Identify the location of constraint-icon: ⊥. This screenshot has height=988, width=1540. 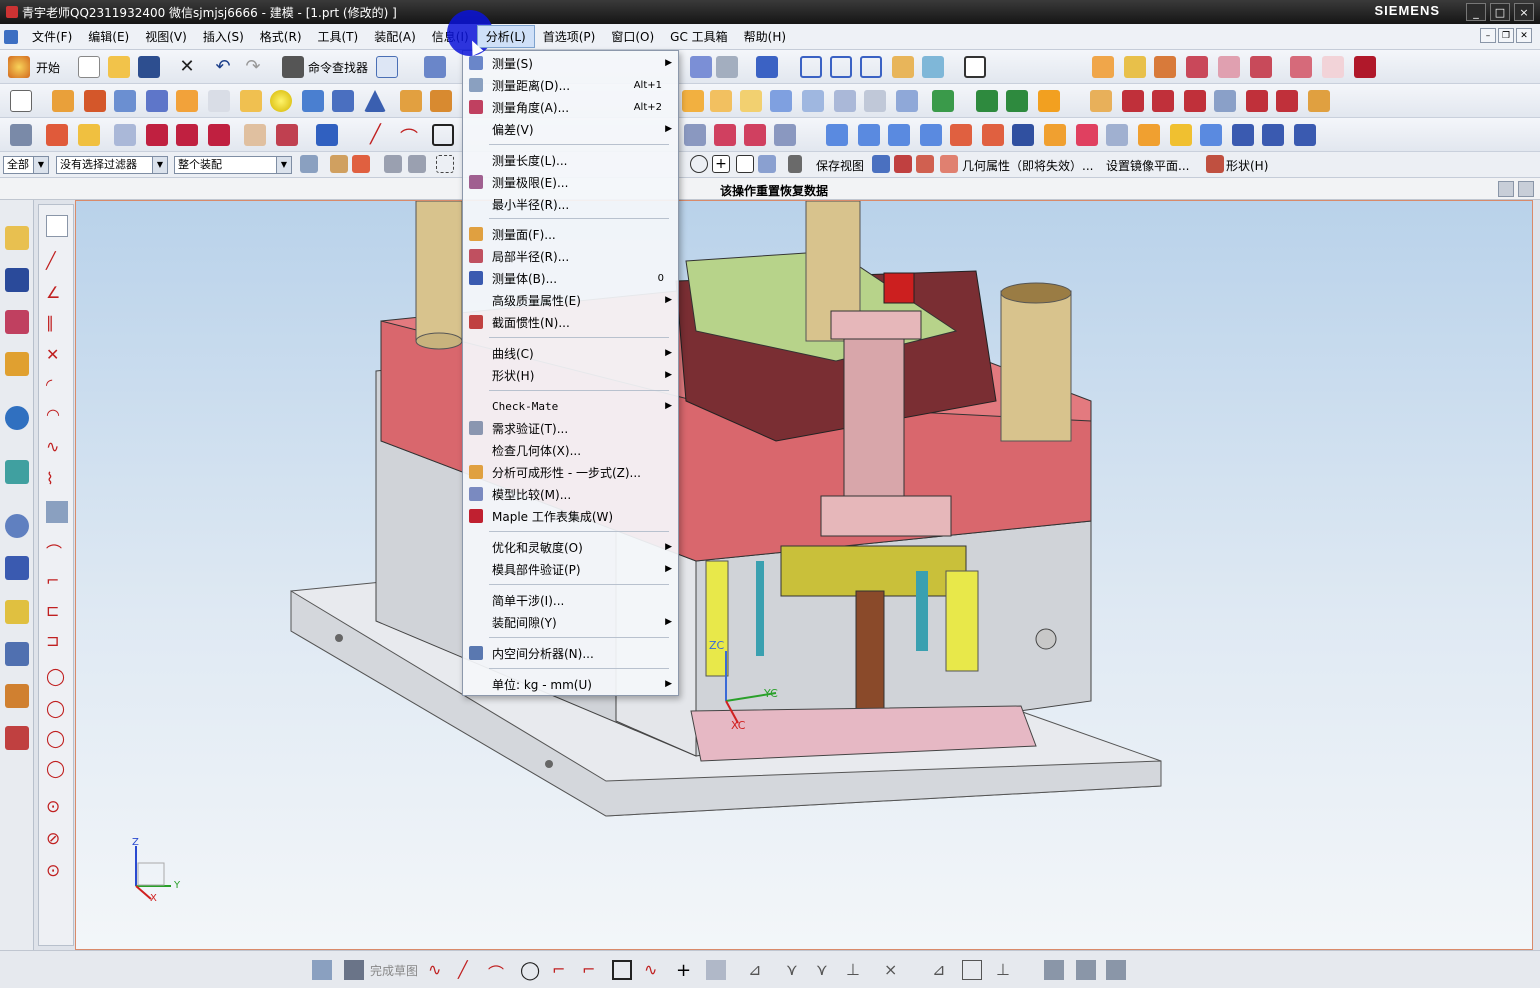
(1006, 970).